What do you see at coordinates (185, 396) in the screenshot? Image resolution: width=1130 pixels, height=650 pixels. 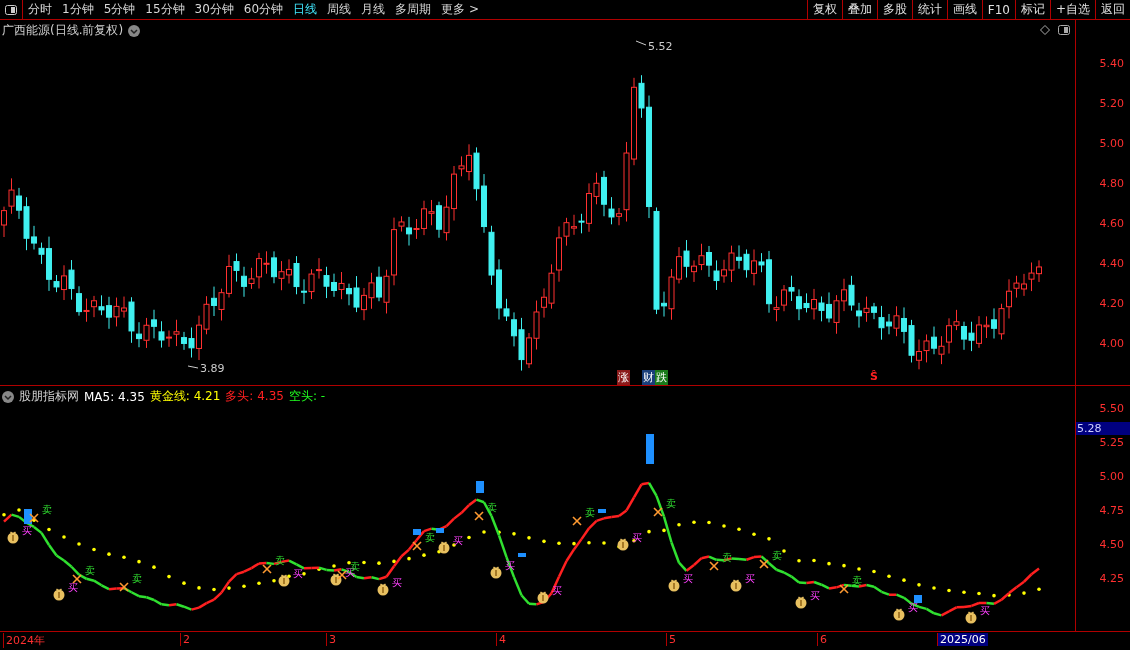 I see `legend-value: 黄金线: 4.21` at bounding box center [185, 396].